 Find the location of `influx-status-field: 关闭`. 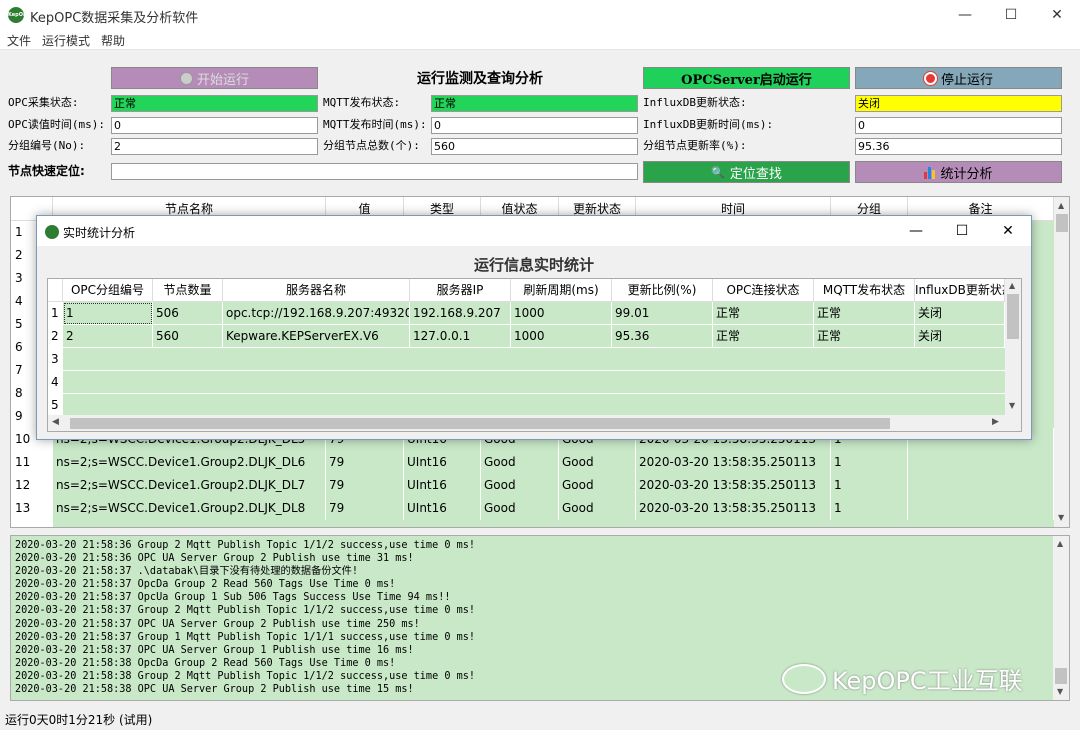

influx-status-field: 关闭 is located at coordinates (958, 103).